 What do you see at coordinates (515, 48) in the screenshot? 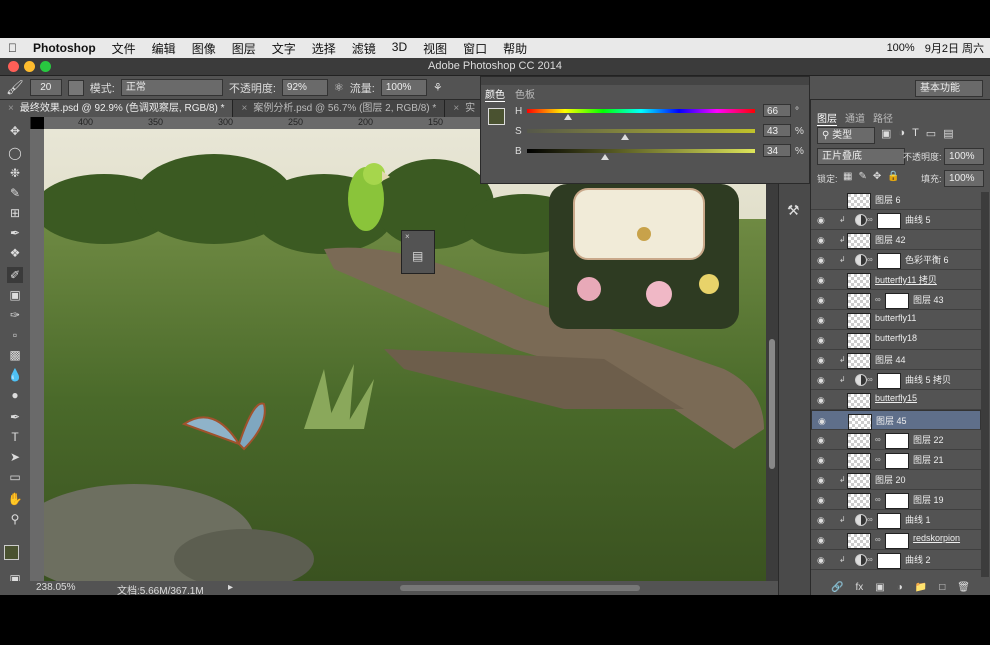
I see `menu-item: 帮助` at bounding box center [515, 48].